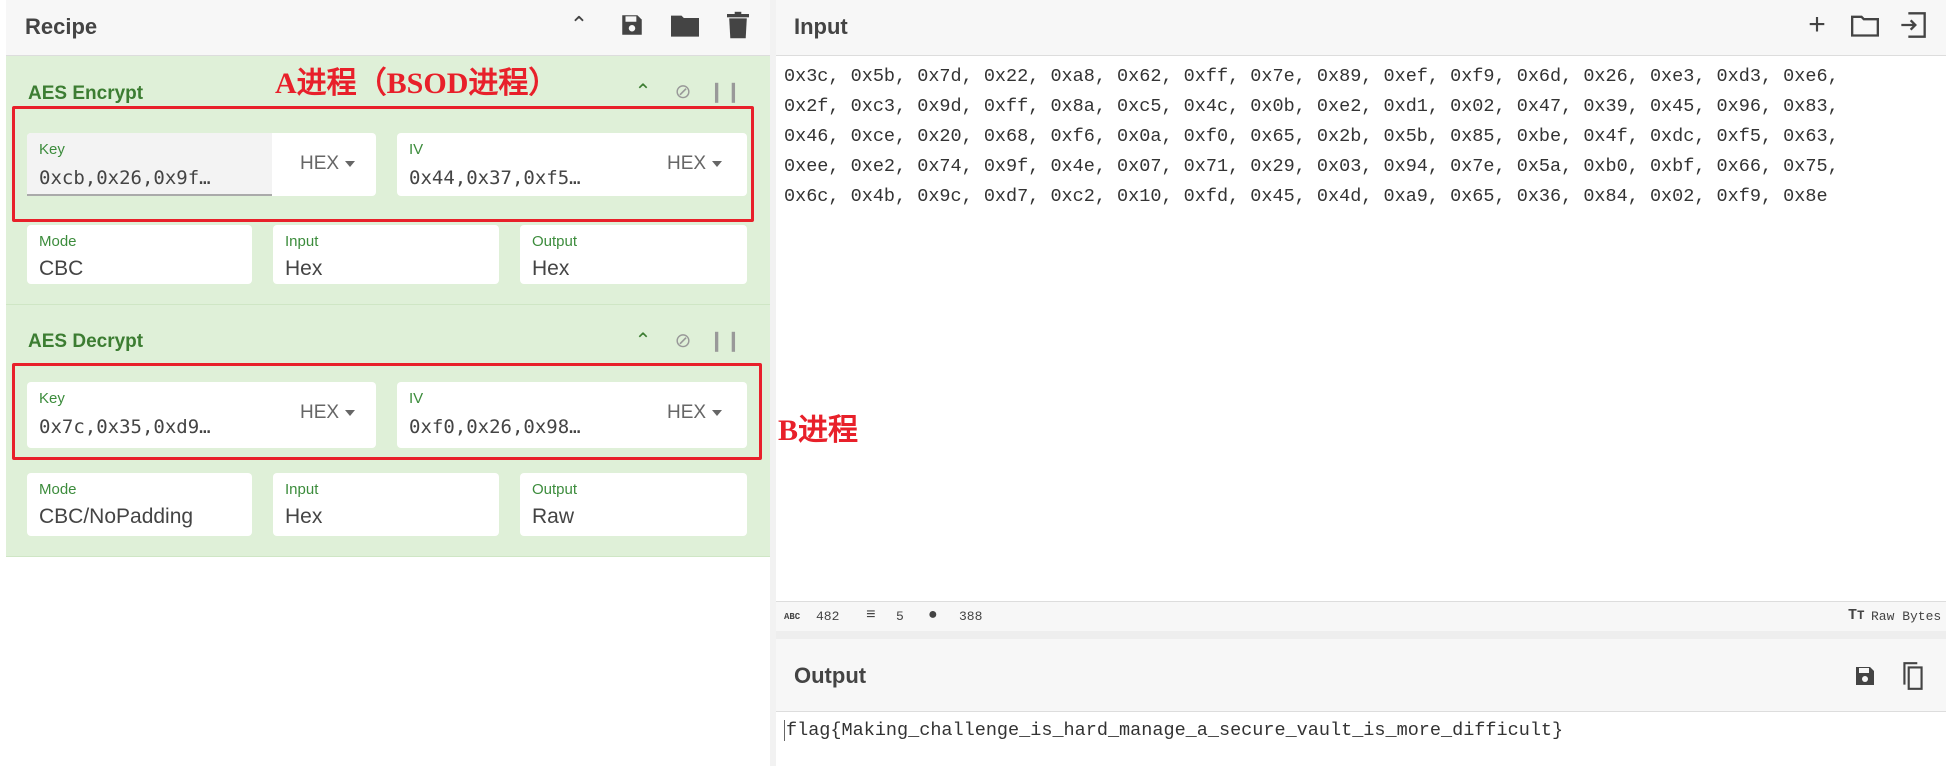 The height and width of the screenshot is (766, 1946). Describe the element at coordinates (1817, 25) in the screenshot. I see `add-tab-icon: +` at that location.